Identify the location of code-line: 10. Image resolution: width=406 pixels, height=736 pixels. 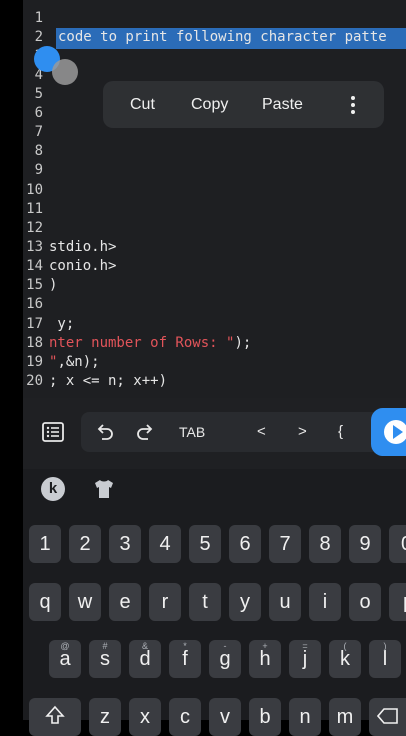
(214, 190).